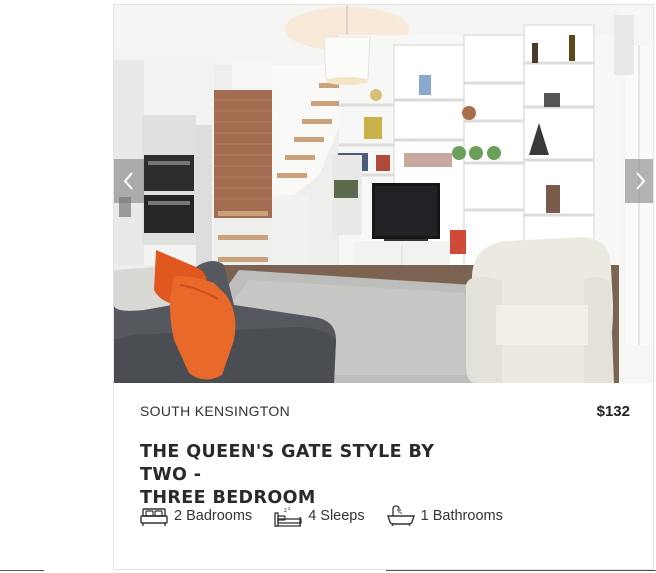 The image size is (656, 573). I want to click on gallery-next-button, so click(639, 181).